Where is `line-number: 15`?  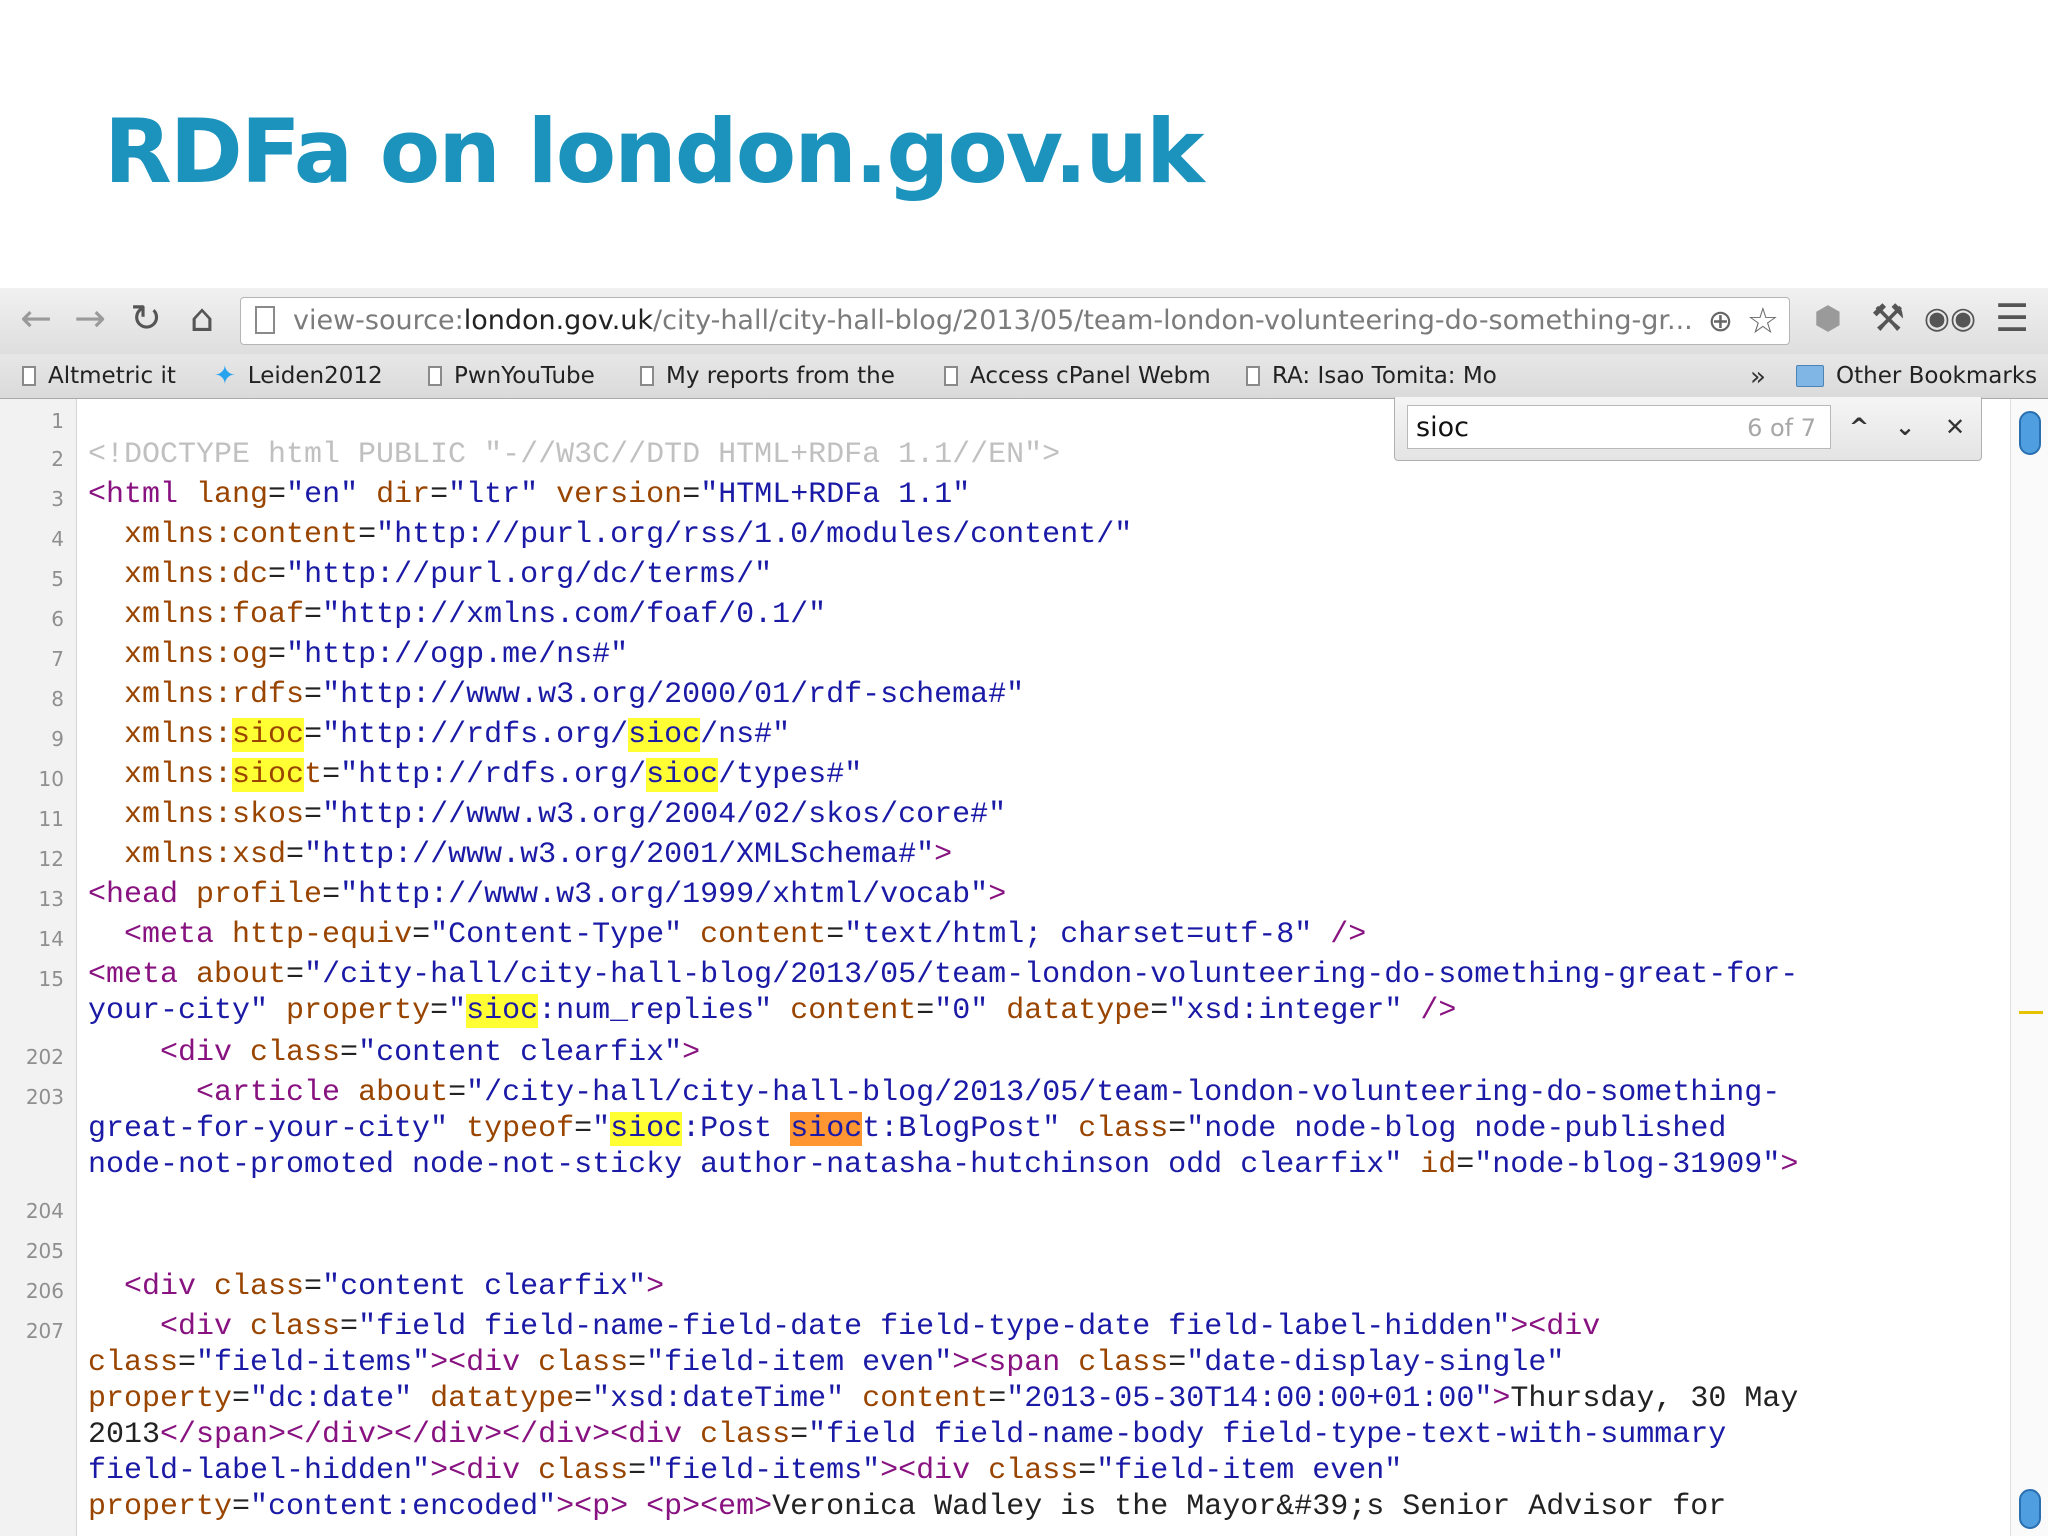
line-number: 15 is located at coordinates (51, 979).